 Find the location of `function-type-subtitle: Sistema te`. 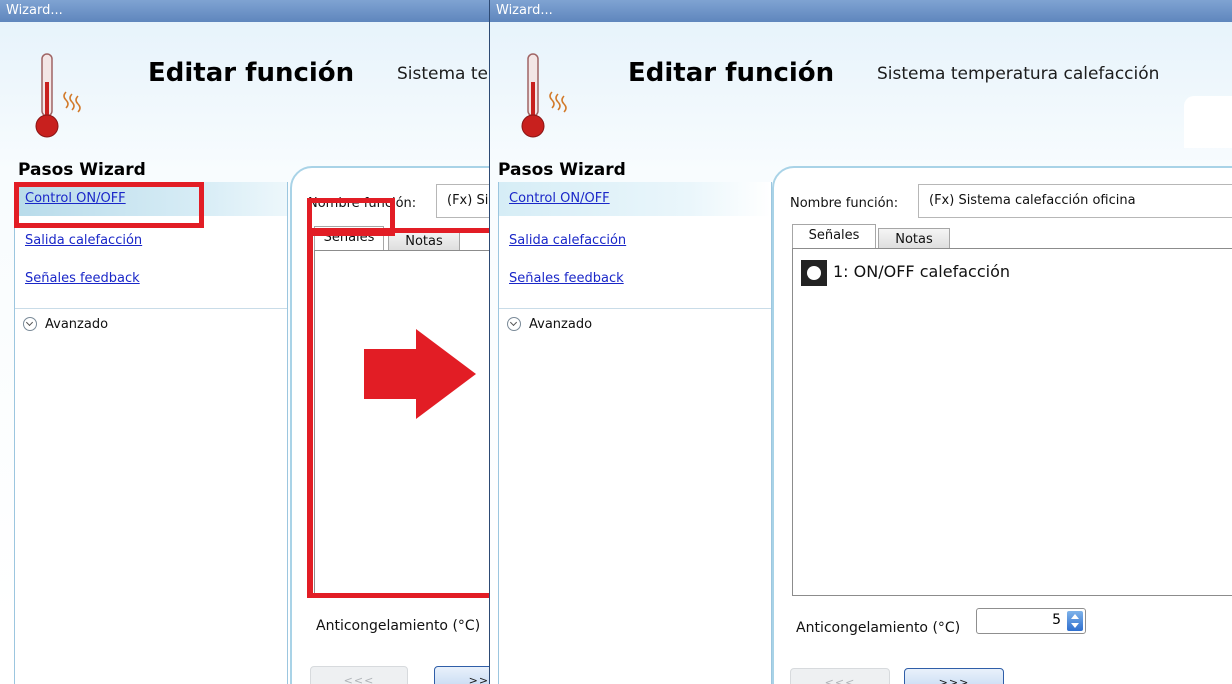

function-type-subtitle: Sistema te is located at coordinates (443, 74).